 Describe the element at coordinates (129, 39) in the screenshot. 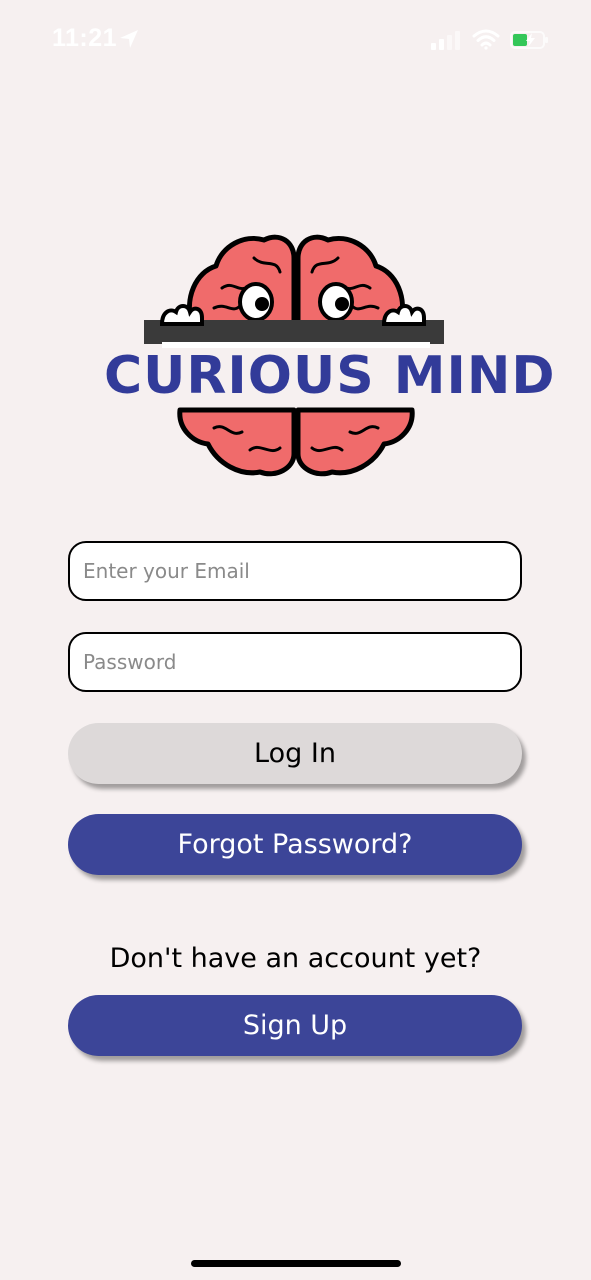

I see `location-arrow-icon` at that location.